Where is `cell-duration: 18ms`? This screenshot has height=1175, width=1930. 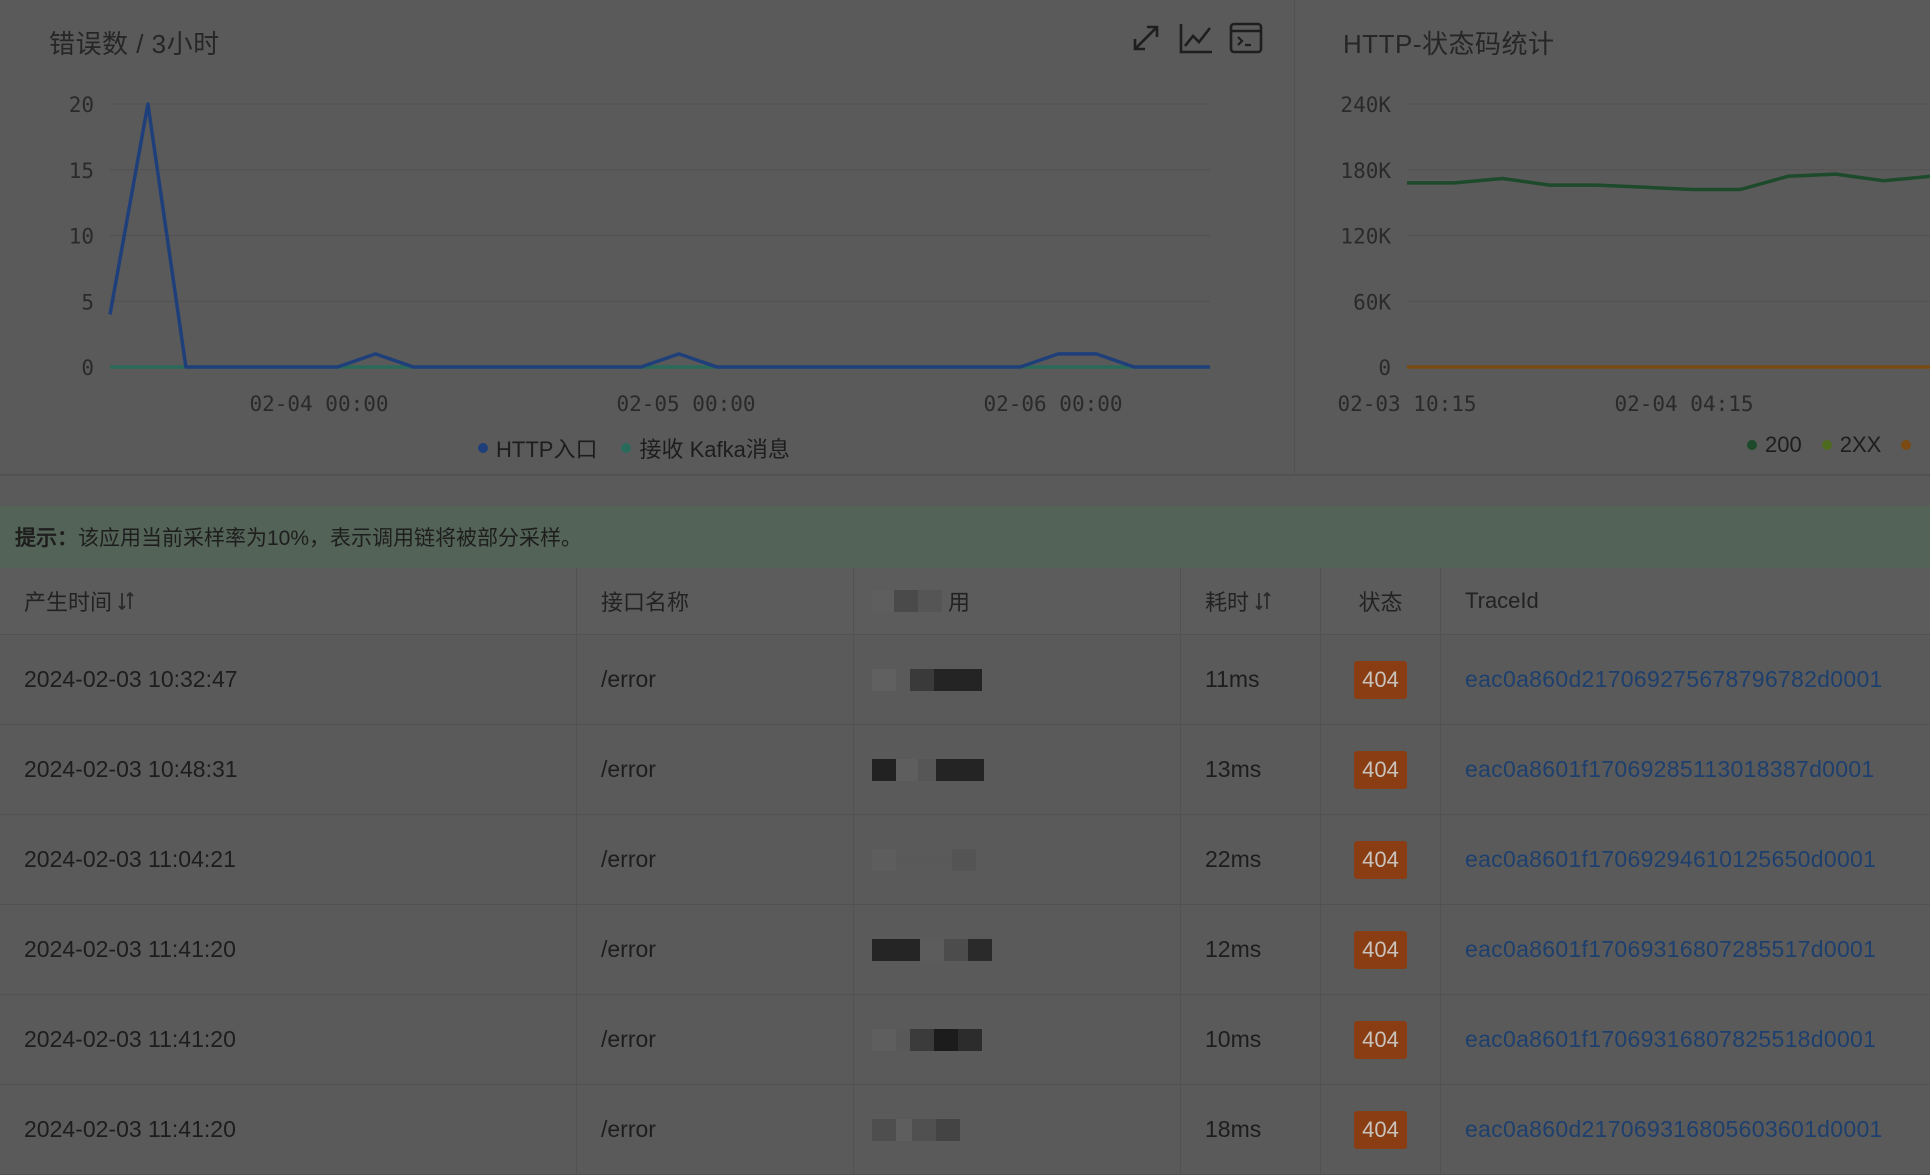
cell-duration: 18ms is located at coordinates (1250, 1129).